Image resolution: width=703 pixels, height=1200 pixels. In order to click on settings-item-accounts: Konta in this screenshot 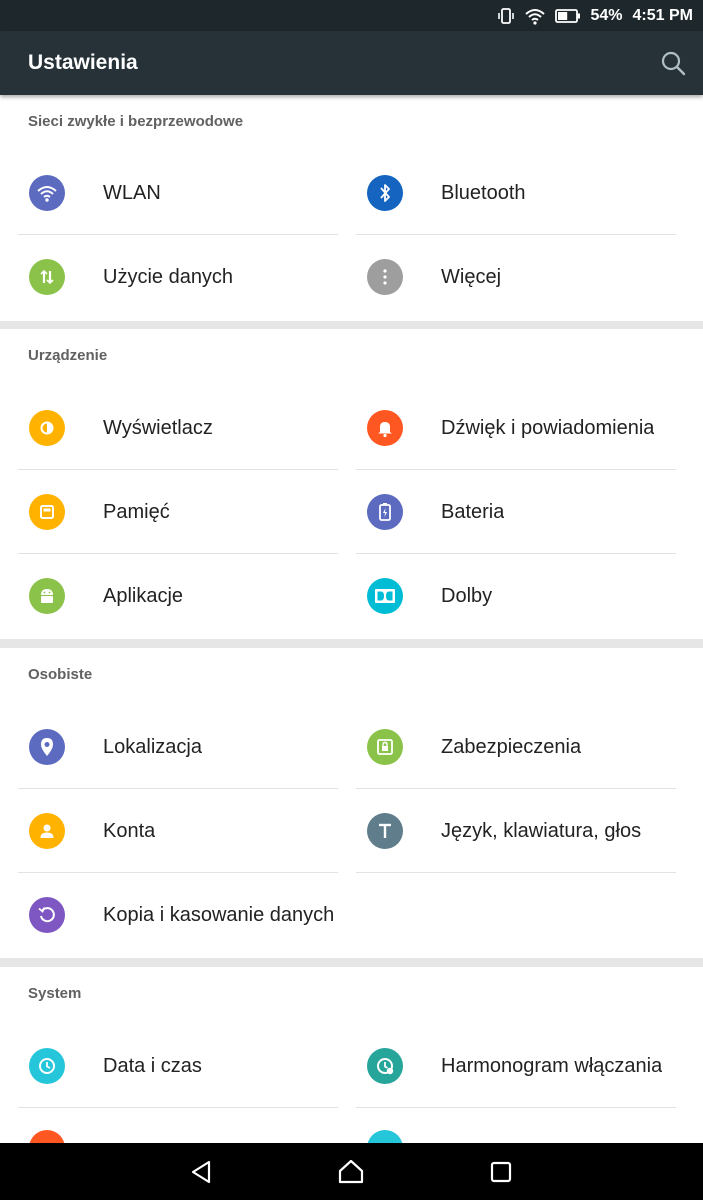, I will do `click(178, 831)`.